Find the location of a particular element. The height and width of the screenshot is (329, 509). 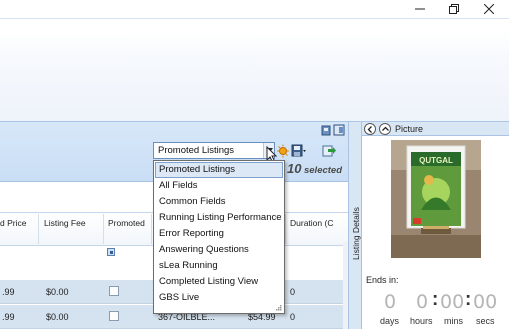

dropdown-option-completed-listing-view: Completed Listing View is located at coordinates (219, 282).